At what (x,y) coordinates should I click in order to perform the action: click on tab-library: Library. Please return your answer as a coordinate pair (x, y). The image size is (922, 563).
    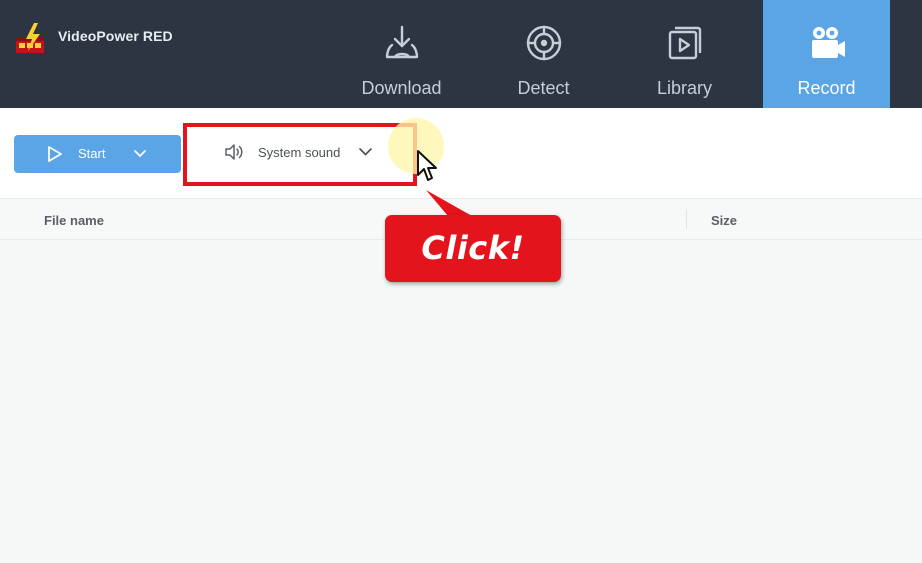
    Looking at the image, I should click on (684, 54).